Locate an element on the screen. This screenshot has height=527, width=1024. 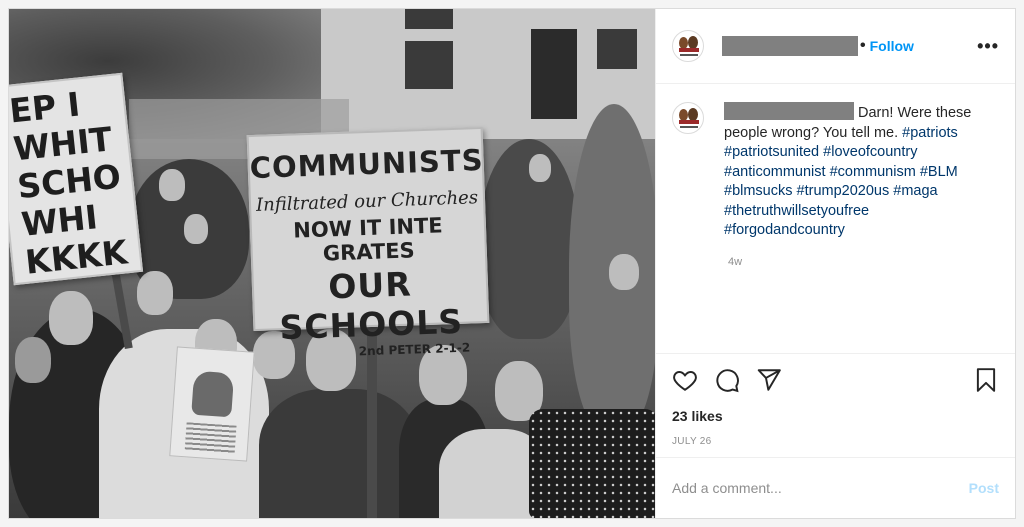
hashtag-link: #forgodandcountry is located at coordinates (784, 230).